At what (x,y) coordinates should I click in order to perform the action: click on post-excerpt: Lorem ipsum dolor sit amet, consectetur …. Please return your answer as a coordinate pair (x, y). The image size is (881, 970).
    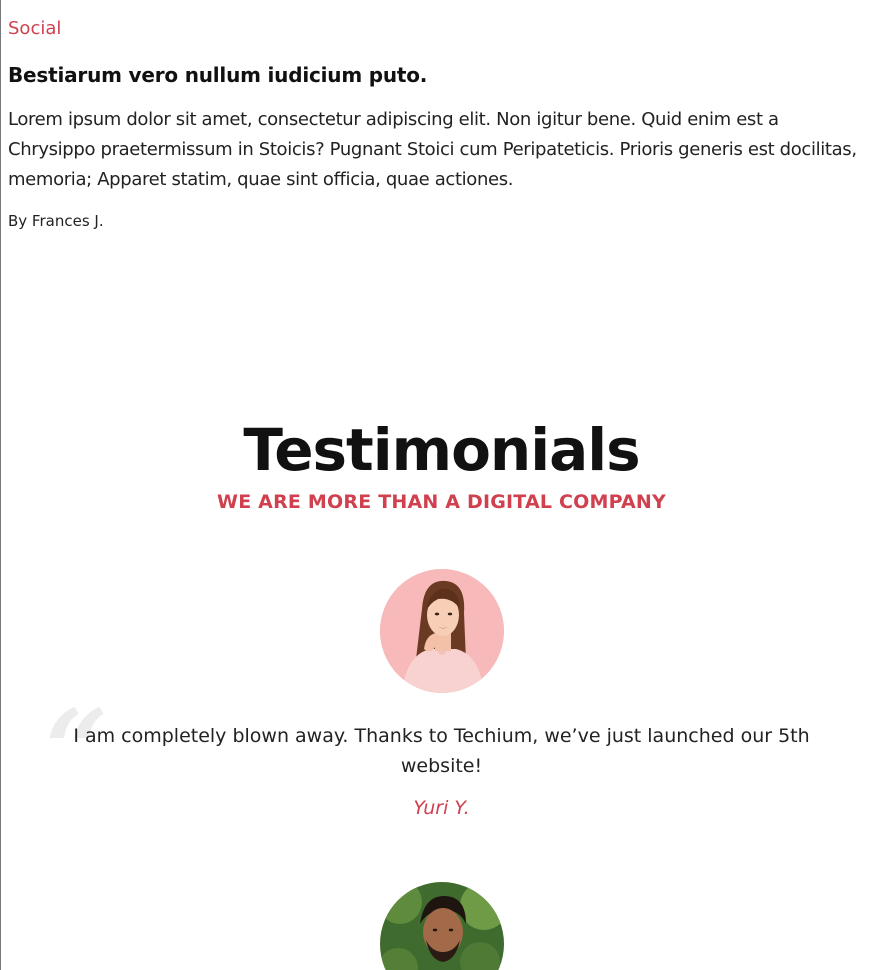
    Looking at the image, I should click on (432, 149).